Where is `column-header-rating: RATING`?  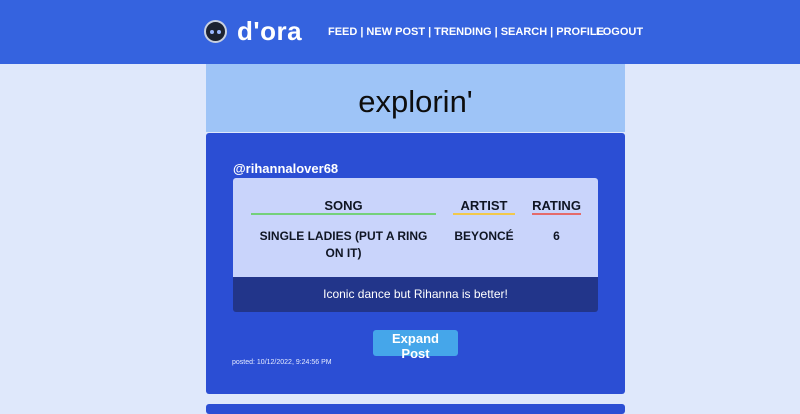 column-header-rating: RATING is located at coordinates (556, 205).